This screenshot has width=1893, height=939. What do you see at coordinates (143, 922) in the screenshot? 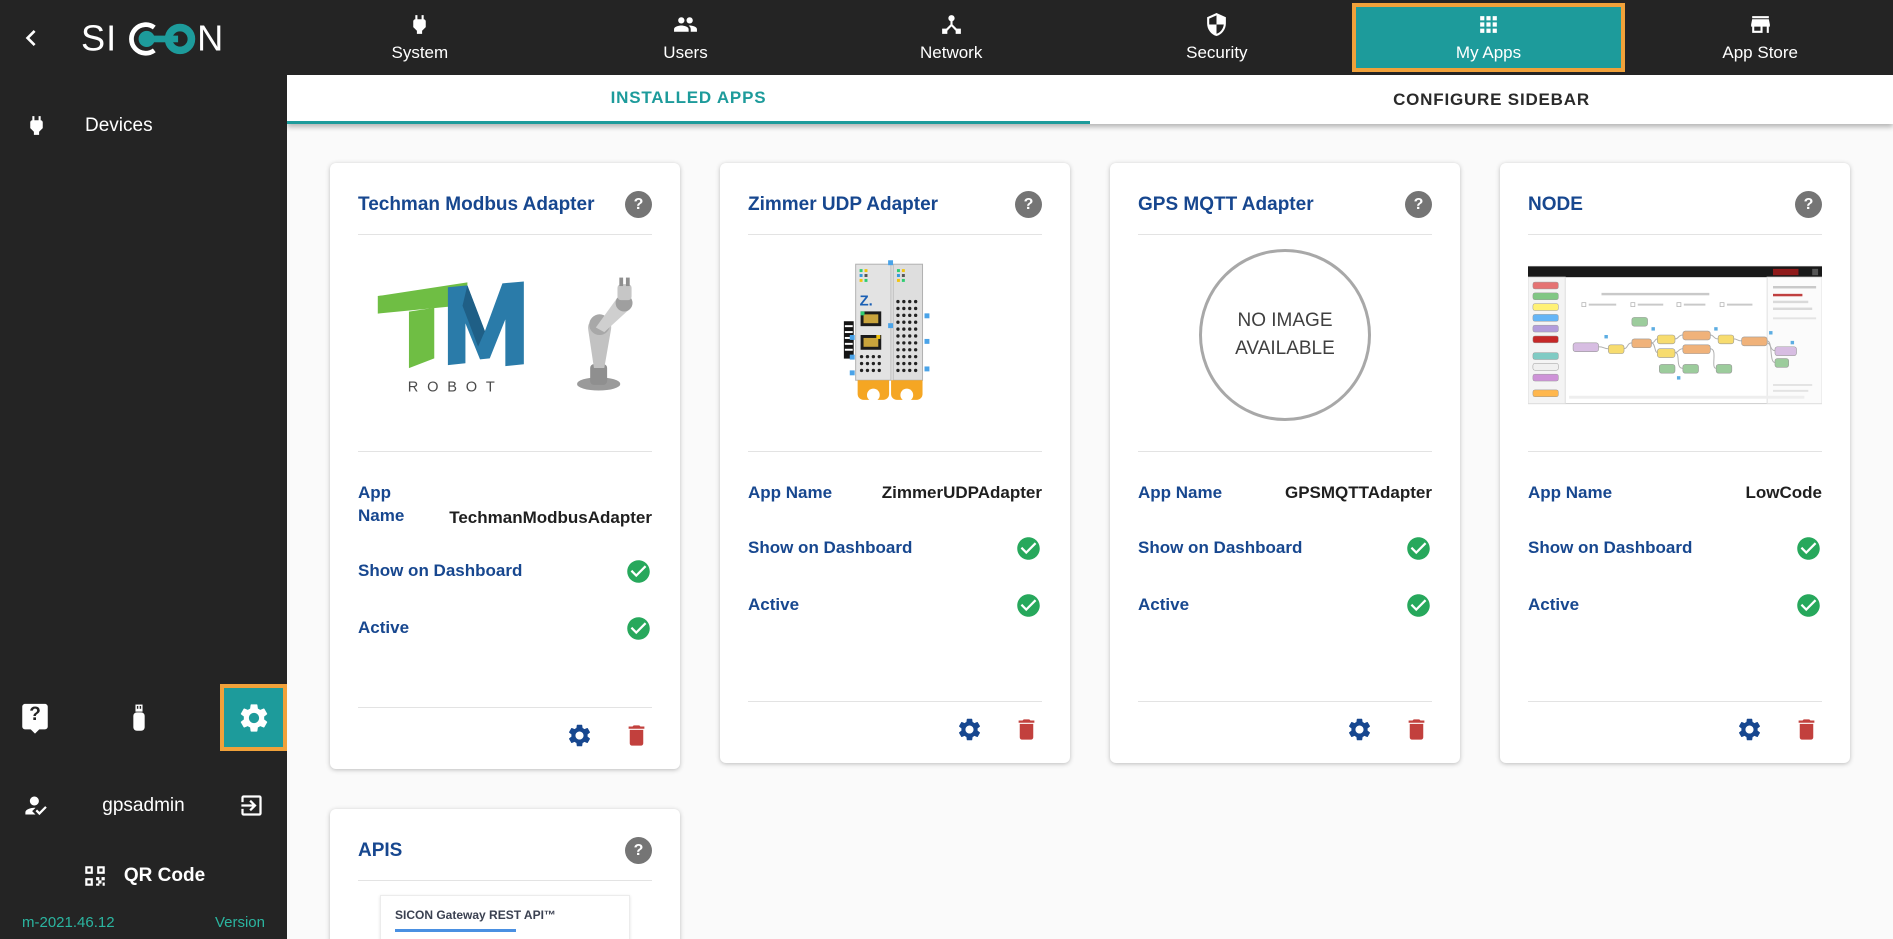
I see `version-row: m-2021.46.12 Version` at bounding box center [143, 922].